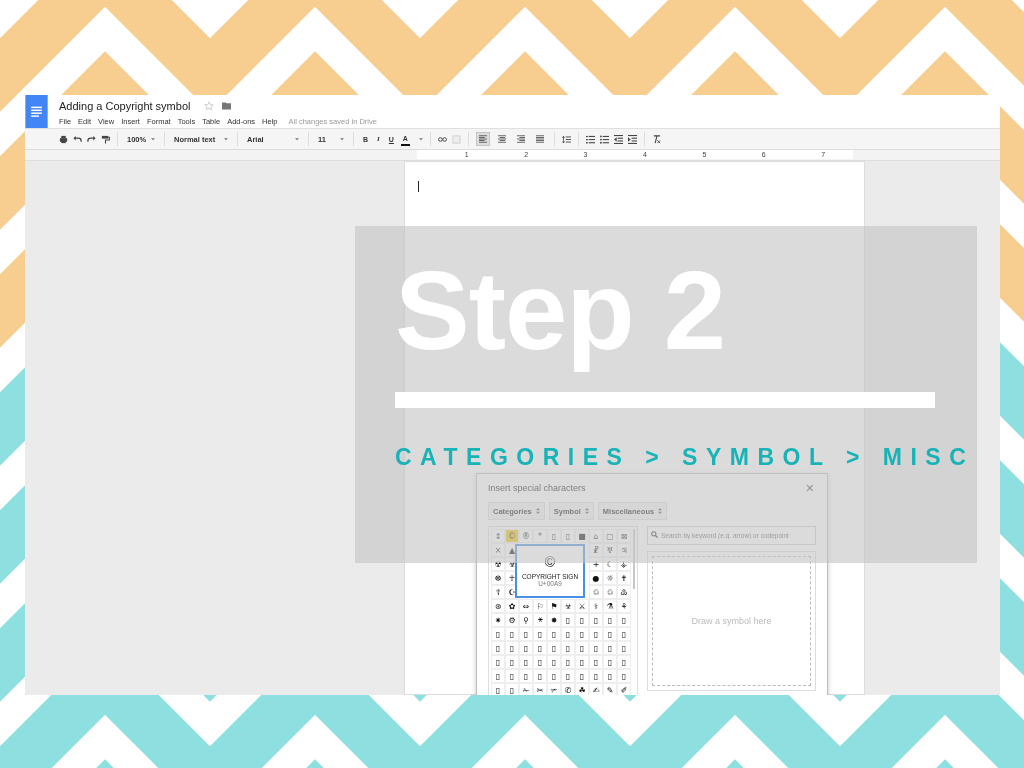 The width and height of the screenshot is (1024, 768). Describe the element at coordinates (498, 592) in the screenshot. I see `symbol-cell: ☦` at that location.